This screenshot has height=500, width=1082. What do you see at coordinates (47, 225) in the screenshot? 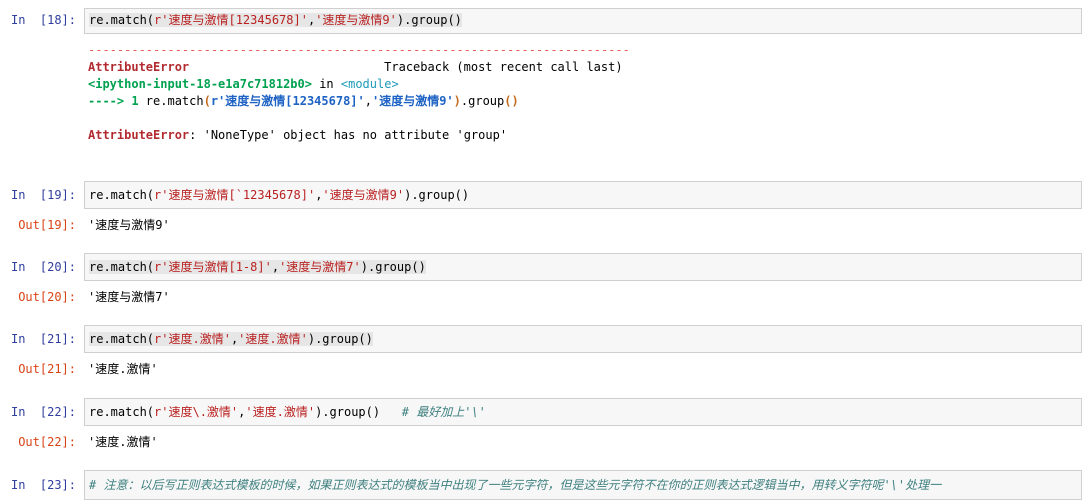
I see `output-prompt: Out[19]:` at bounding box center [47, 225].